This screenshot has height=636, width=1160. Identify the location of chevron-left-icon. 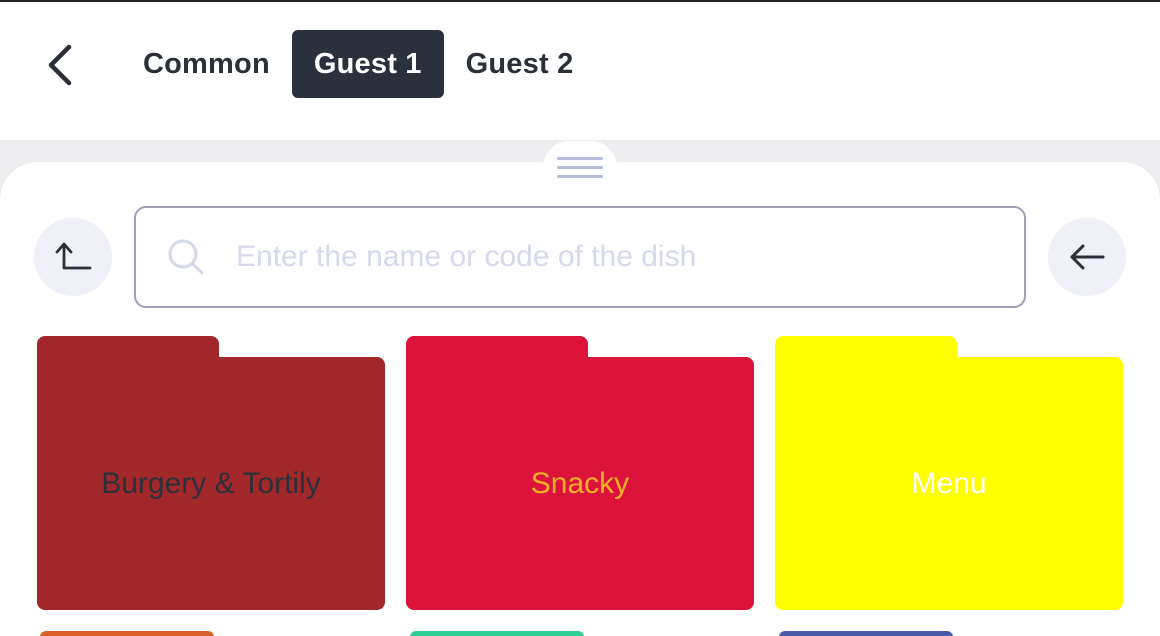
(60, 65).